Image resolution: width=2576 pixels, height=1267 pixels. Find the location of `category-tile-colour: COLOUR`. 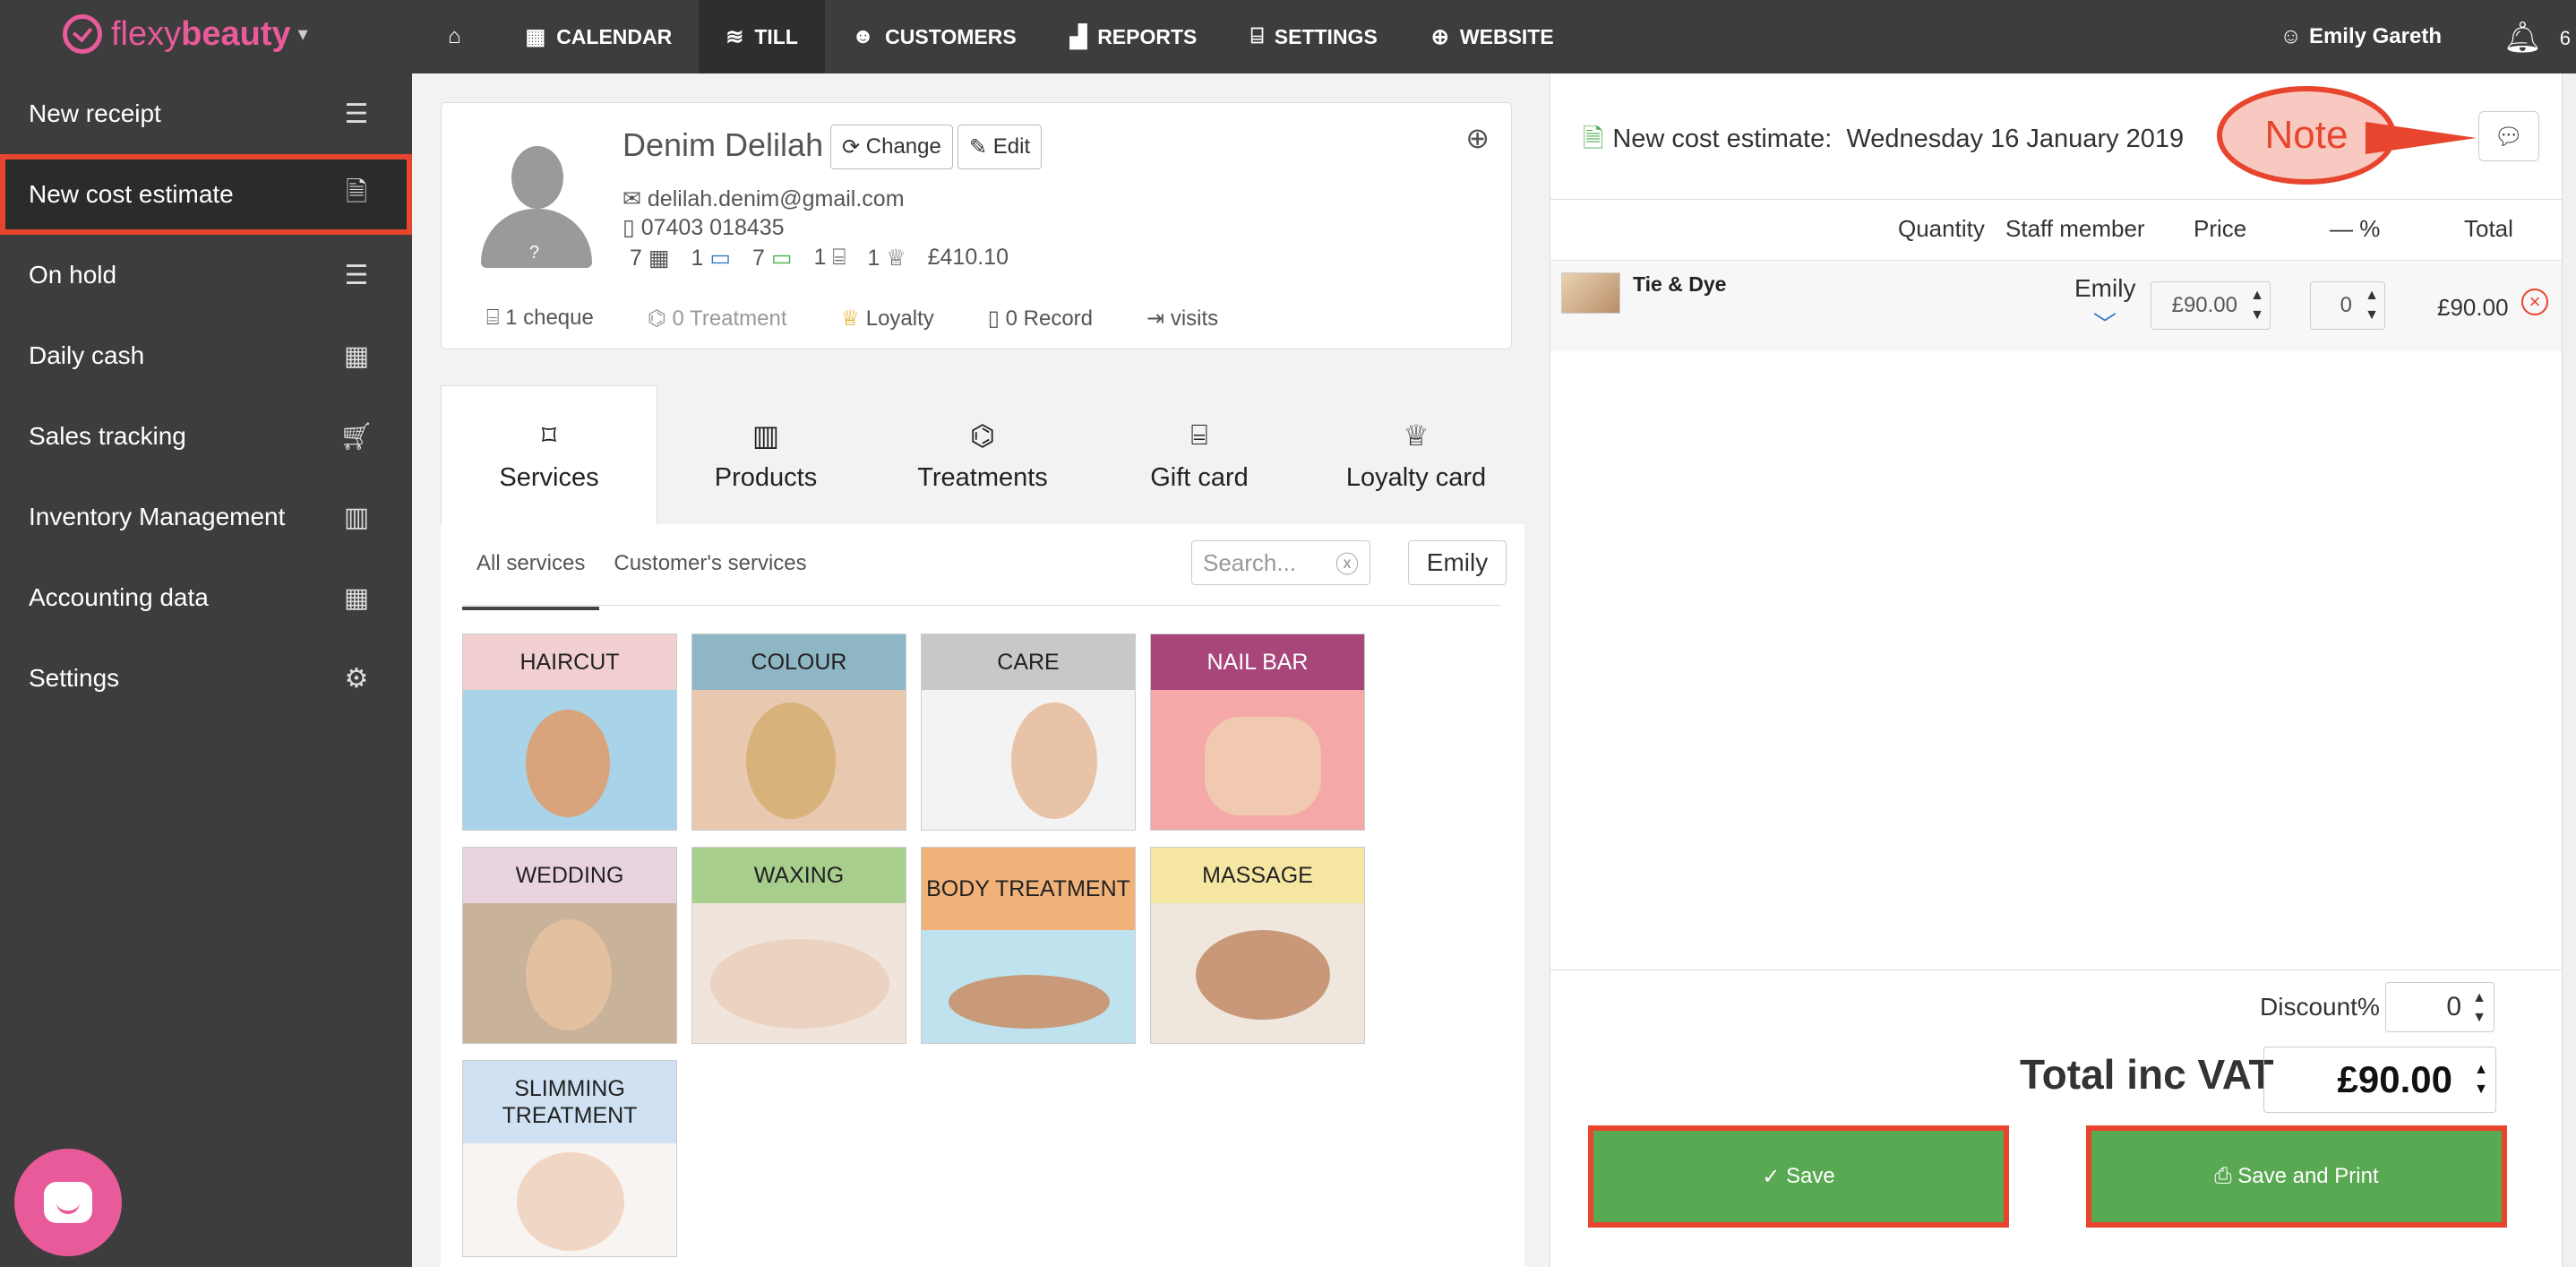

category-tile-colour: COLOUR is located at coordinates (798, 732).